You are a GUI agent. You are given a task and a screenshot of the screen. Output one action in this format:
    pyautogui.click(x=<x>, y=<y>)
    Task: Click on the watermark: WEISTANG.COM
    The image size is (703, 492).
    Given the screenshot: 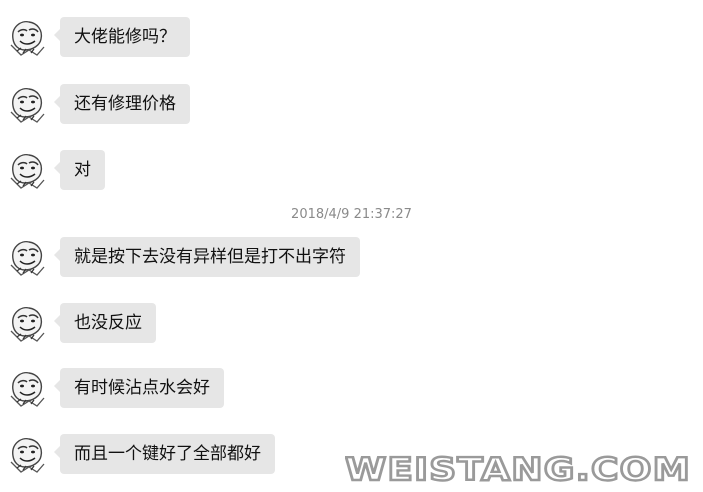 What is the action you would take?
    pyautogui.click(x=518, y=469)
    